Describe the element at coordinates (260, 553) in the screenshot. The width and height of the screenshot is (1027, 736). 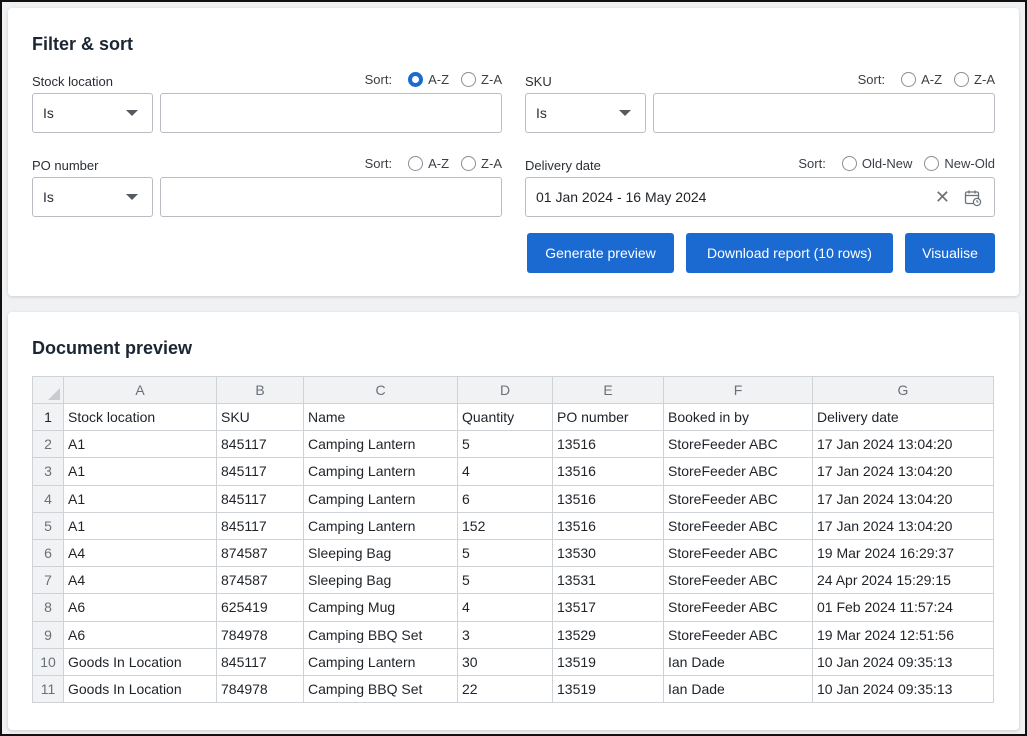
I see `table-cell: 874587` at that location.